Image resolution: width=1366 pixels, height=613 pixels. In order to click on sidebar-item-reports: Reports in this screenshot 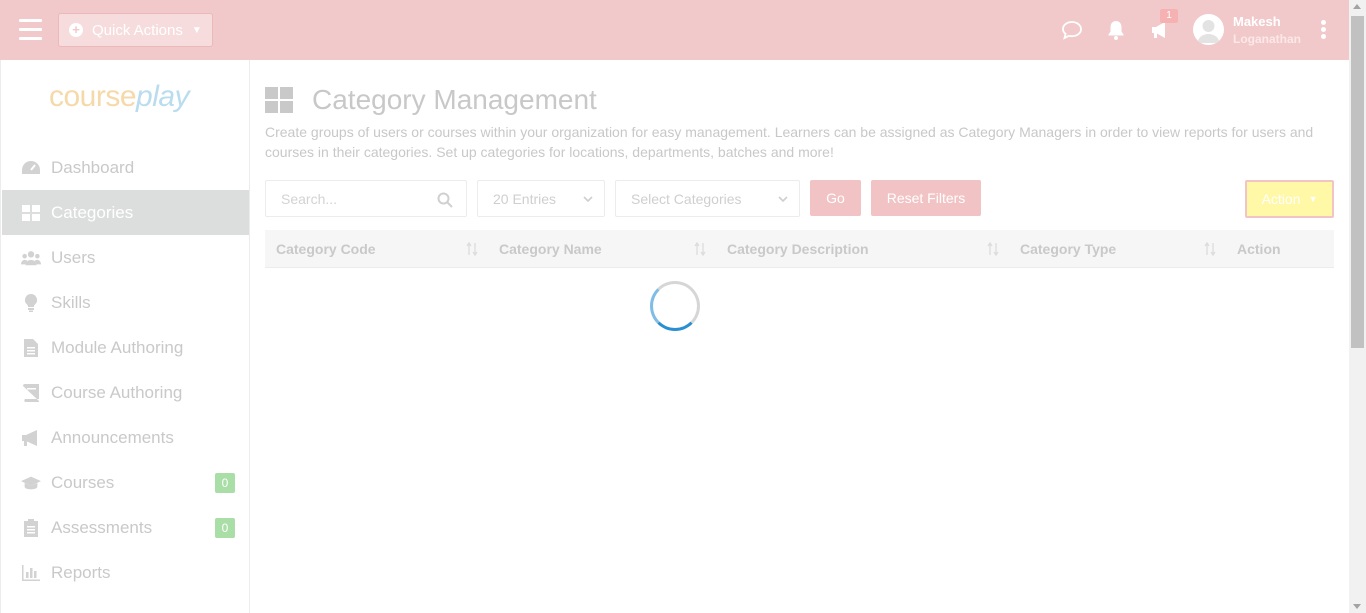, I will do `click(125, 572)`.